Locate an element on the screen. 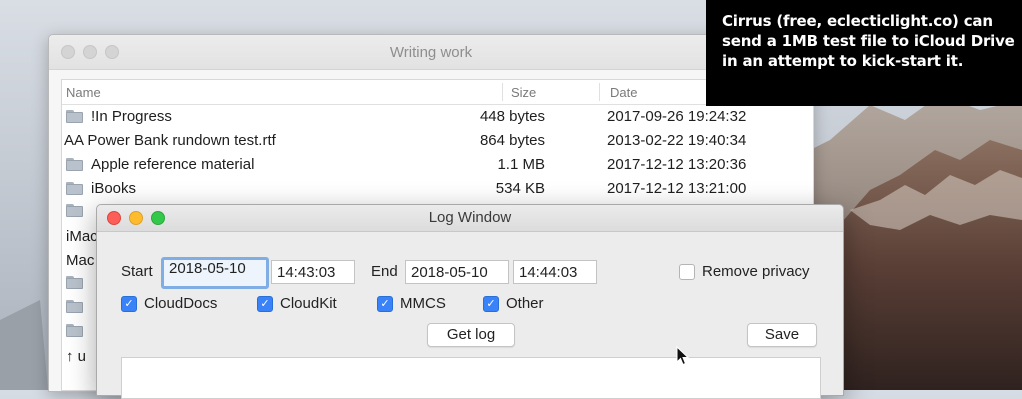  item-size: 448 bytes is located at coordinates (512, 116).